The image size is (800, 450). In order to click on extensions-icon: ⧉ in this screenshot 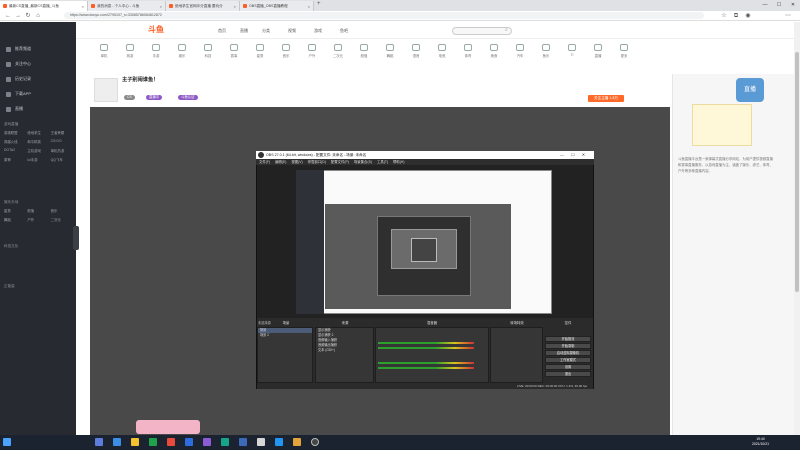, I will do `click(736, 16)`.